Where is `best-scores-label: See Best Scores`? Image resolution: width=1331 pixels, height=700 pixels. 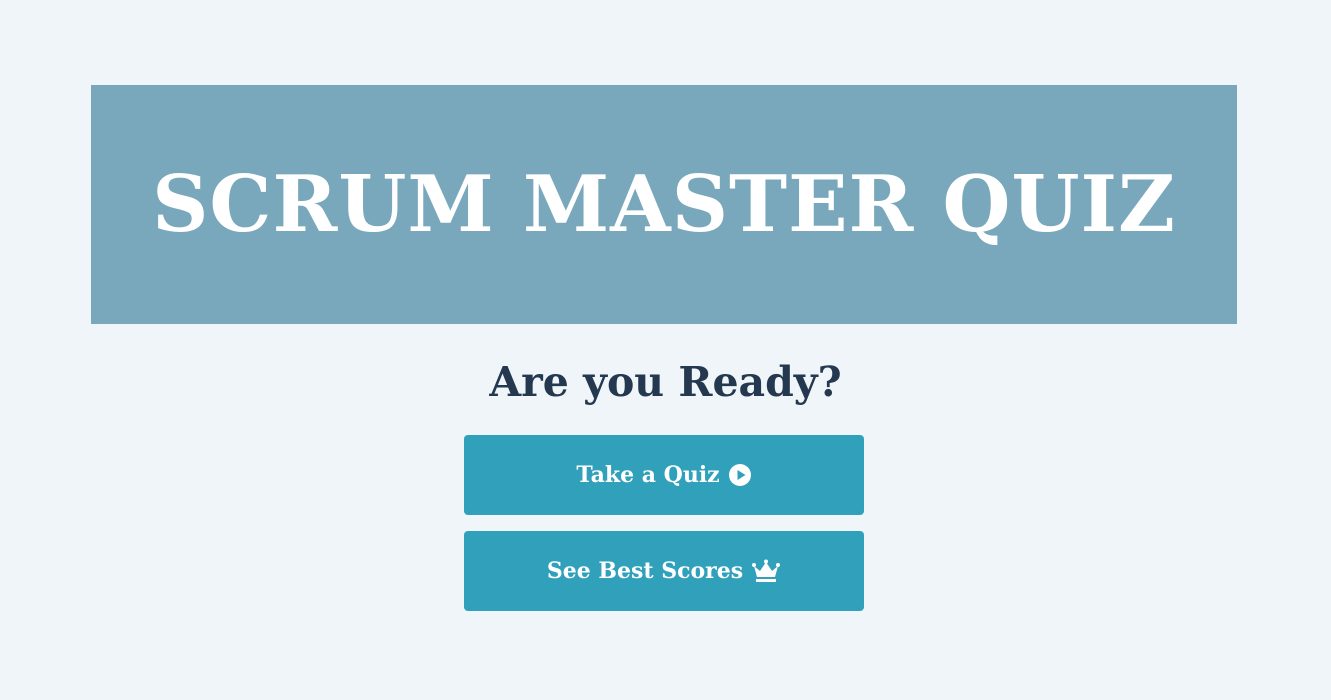 best-scores-label: See Best Scores is located at coordinates (645, 571).